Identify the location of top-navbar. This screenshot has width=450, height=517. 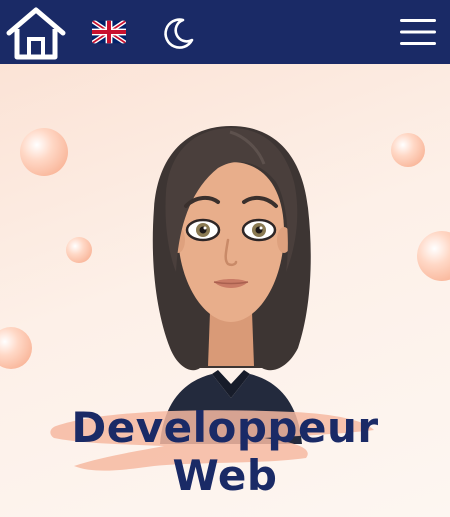
(225, 32).